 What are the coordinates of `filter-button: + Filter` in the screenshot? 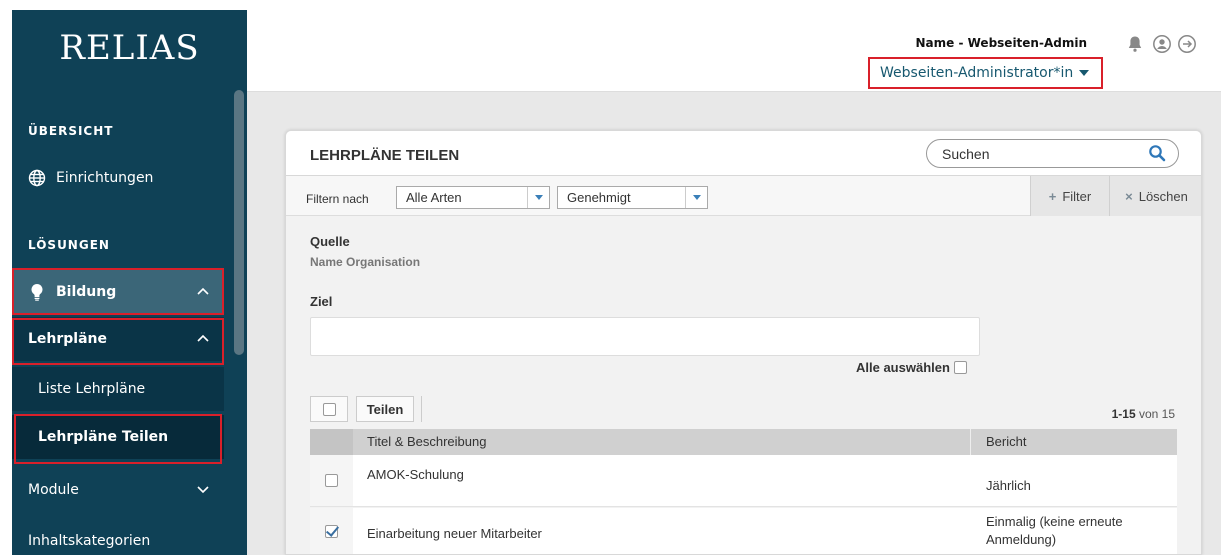 It's located at (1069, 196).